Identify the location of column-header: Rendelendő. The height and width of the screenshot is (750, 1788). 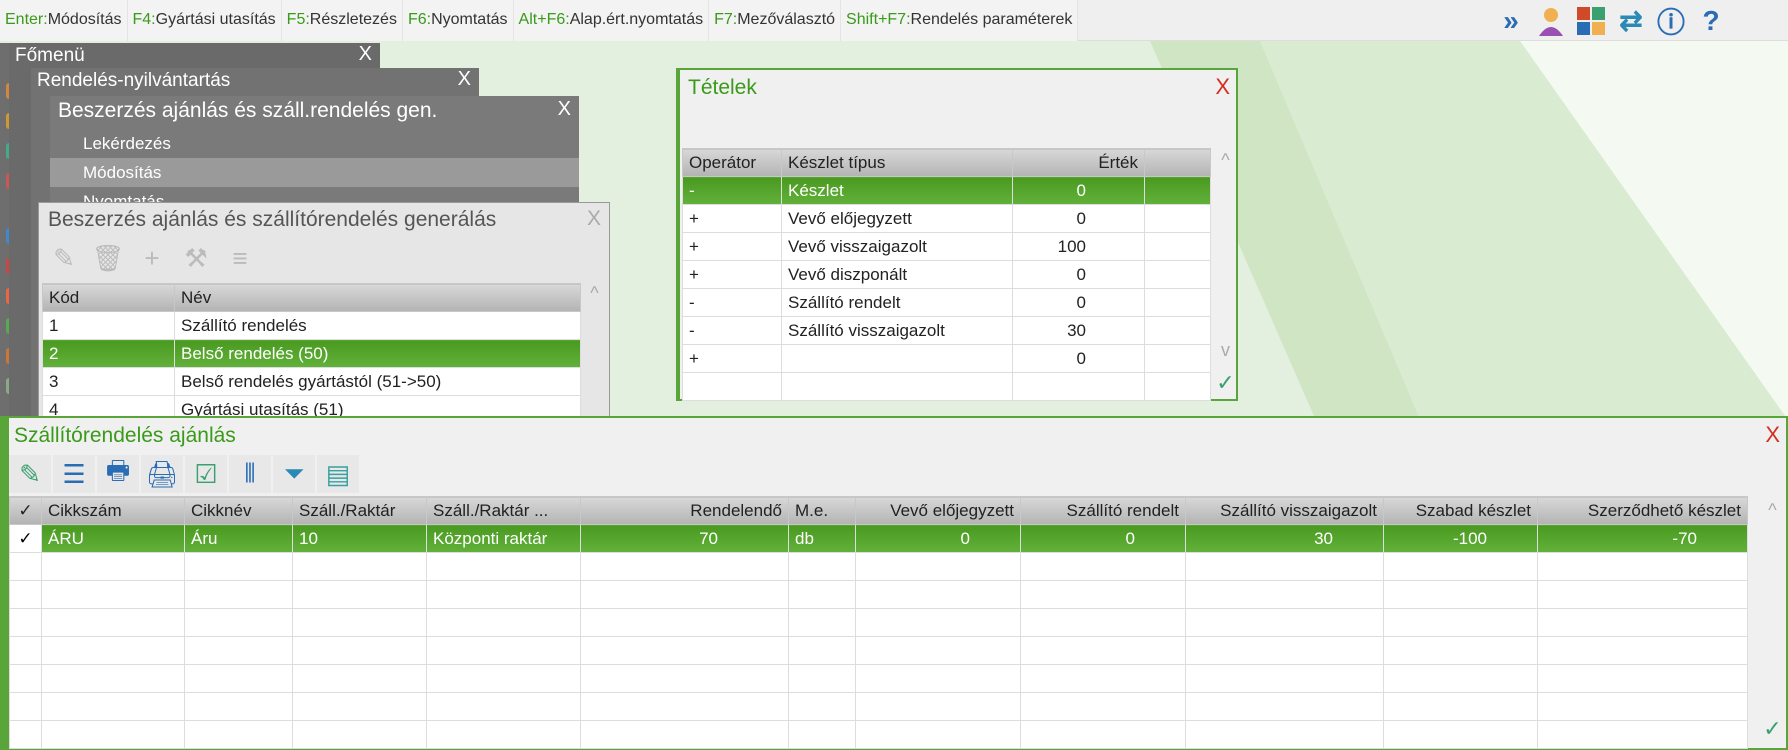
(684, 510).